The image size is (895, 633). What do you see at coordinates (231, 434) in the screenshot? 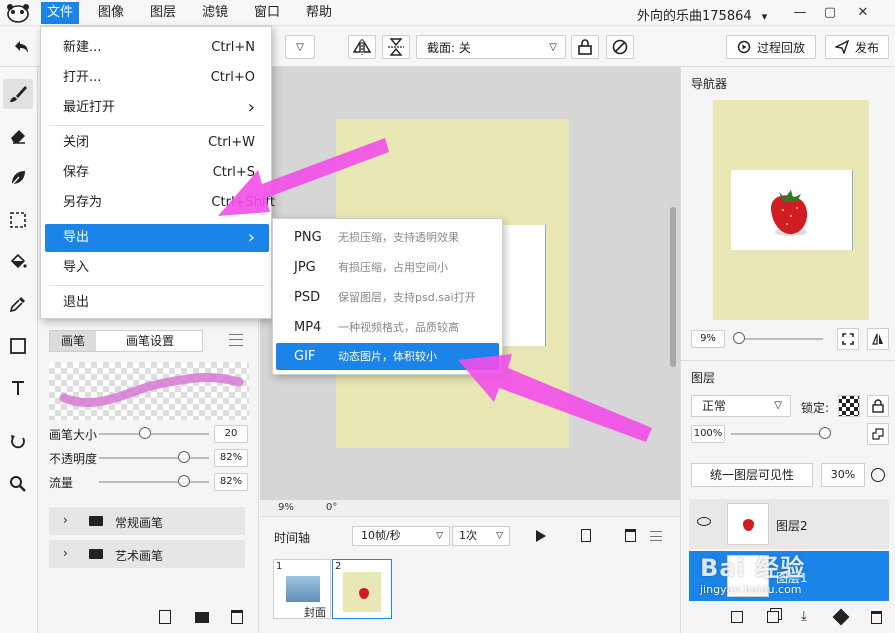
I see `brush-size-field: 20` at bounding box center [231, 434].